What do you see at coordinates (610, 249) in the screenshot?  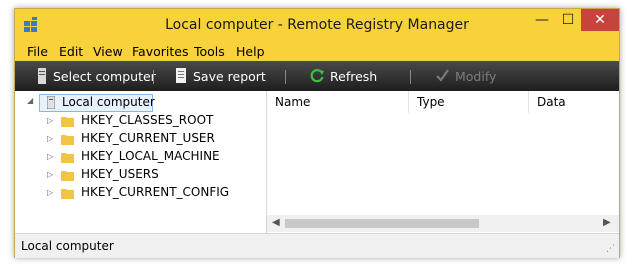 I see `resize-grip-icon: ⋰` at bounding box center [610, 249].